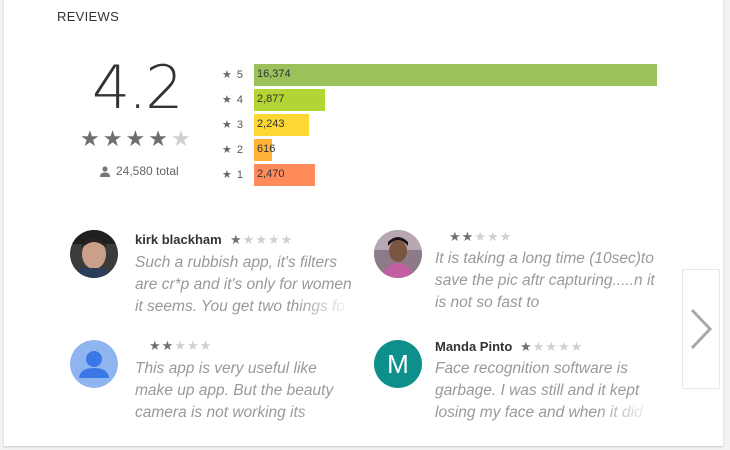  I want to click on histogram-bar: 2,243, so click(281, 124).